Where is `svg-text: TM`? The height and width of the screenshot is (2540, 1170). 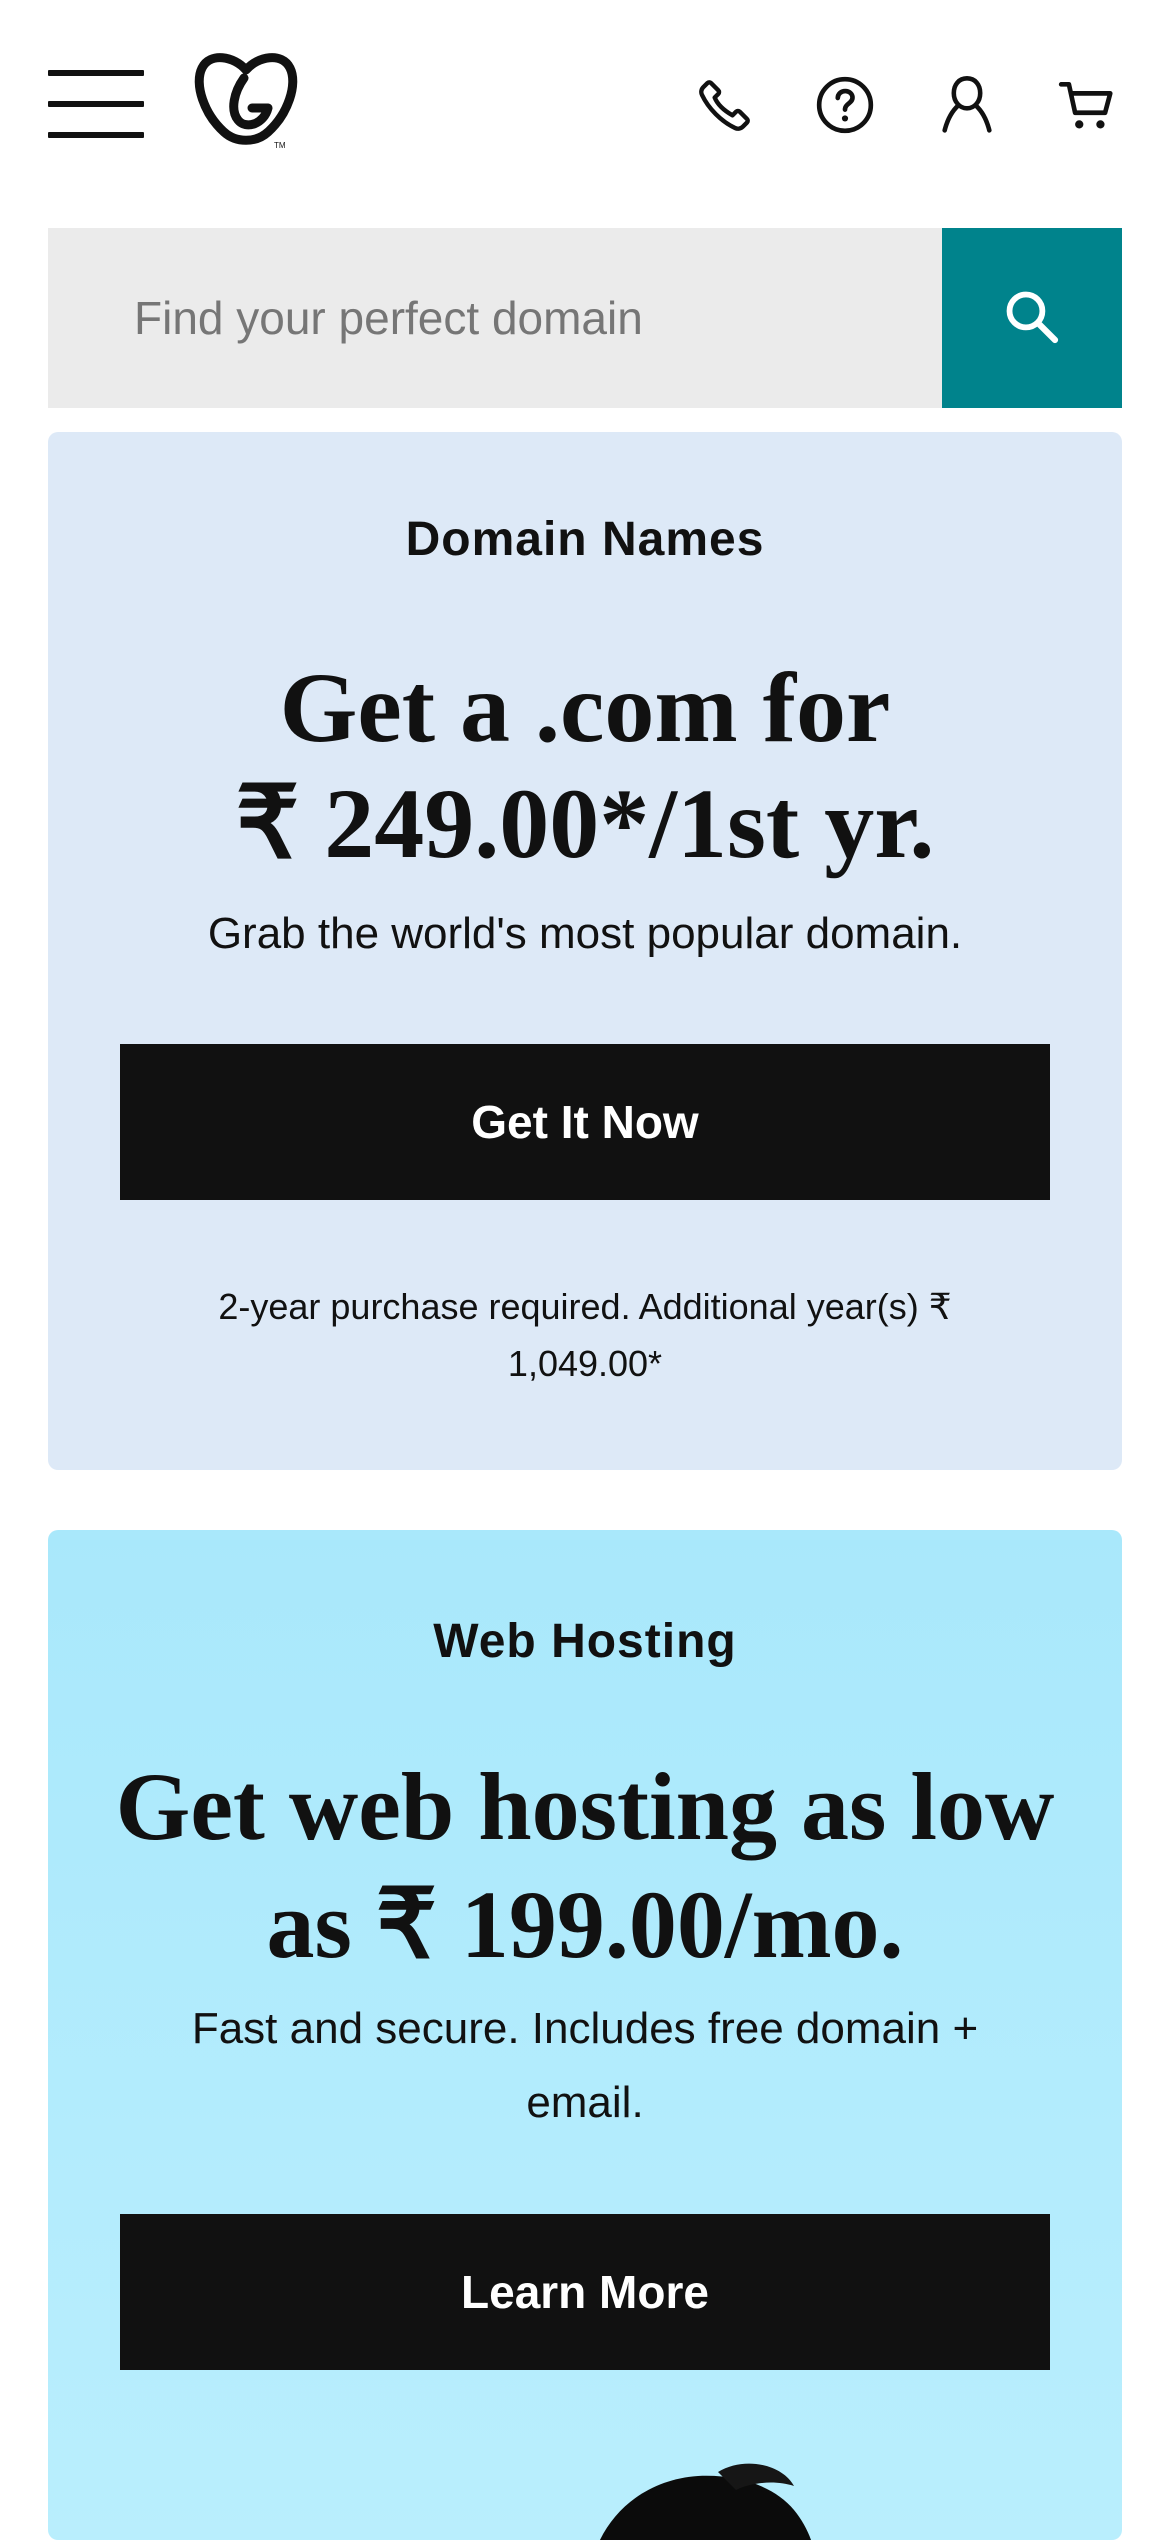 svg-text: TM is located at coordinates (280, 144).